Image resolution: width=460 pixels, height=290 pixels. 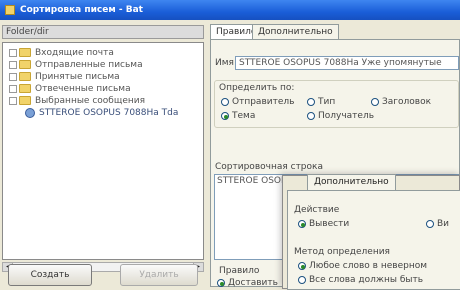 I want to click on name-label: Имя, so click(x=224, y=63).